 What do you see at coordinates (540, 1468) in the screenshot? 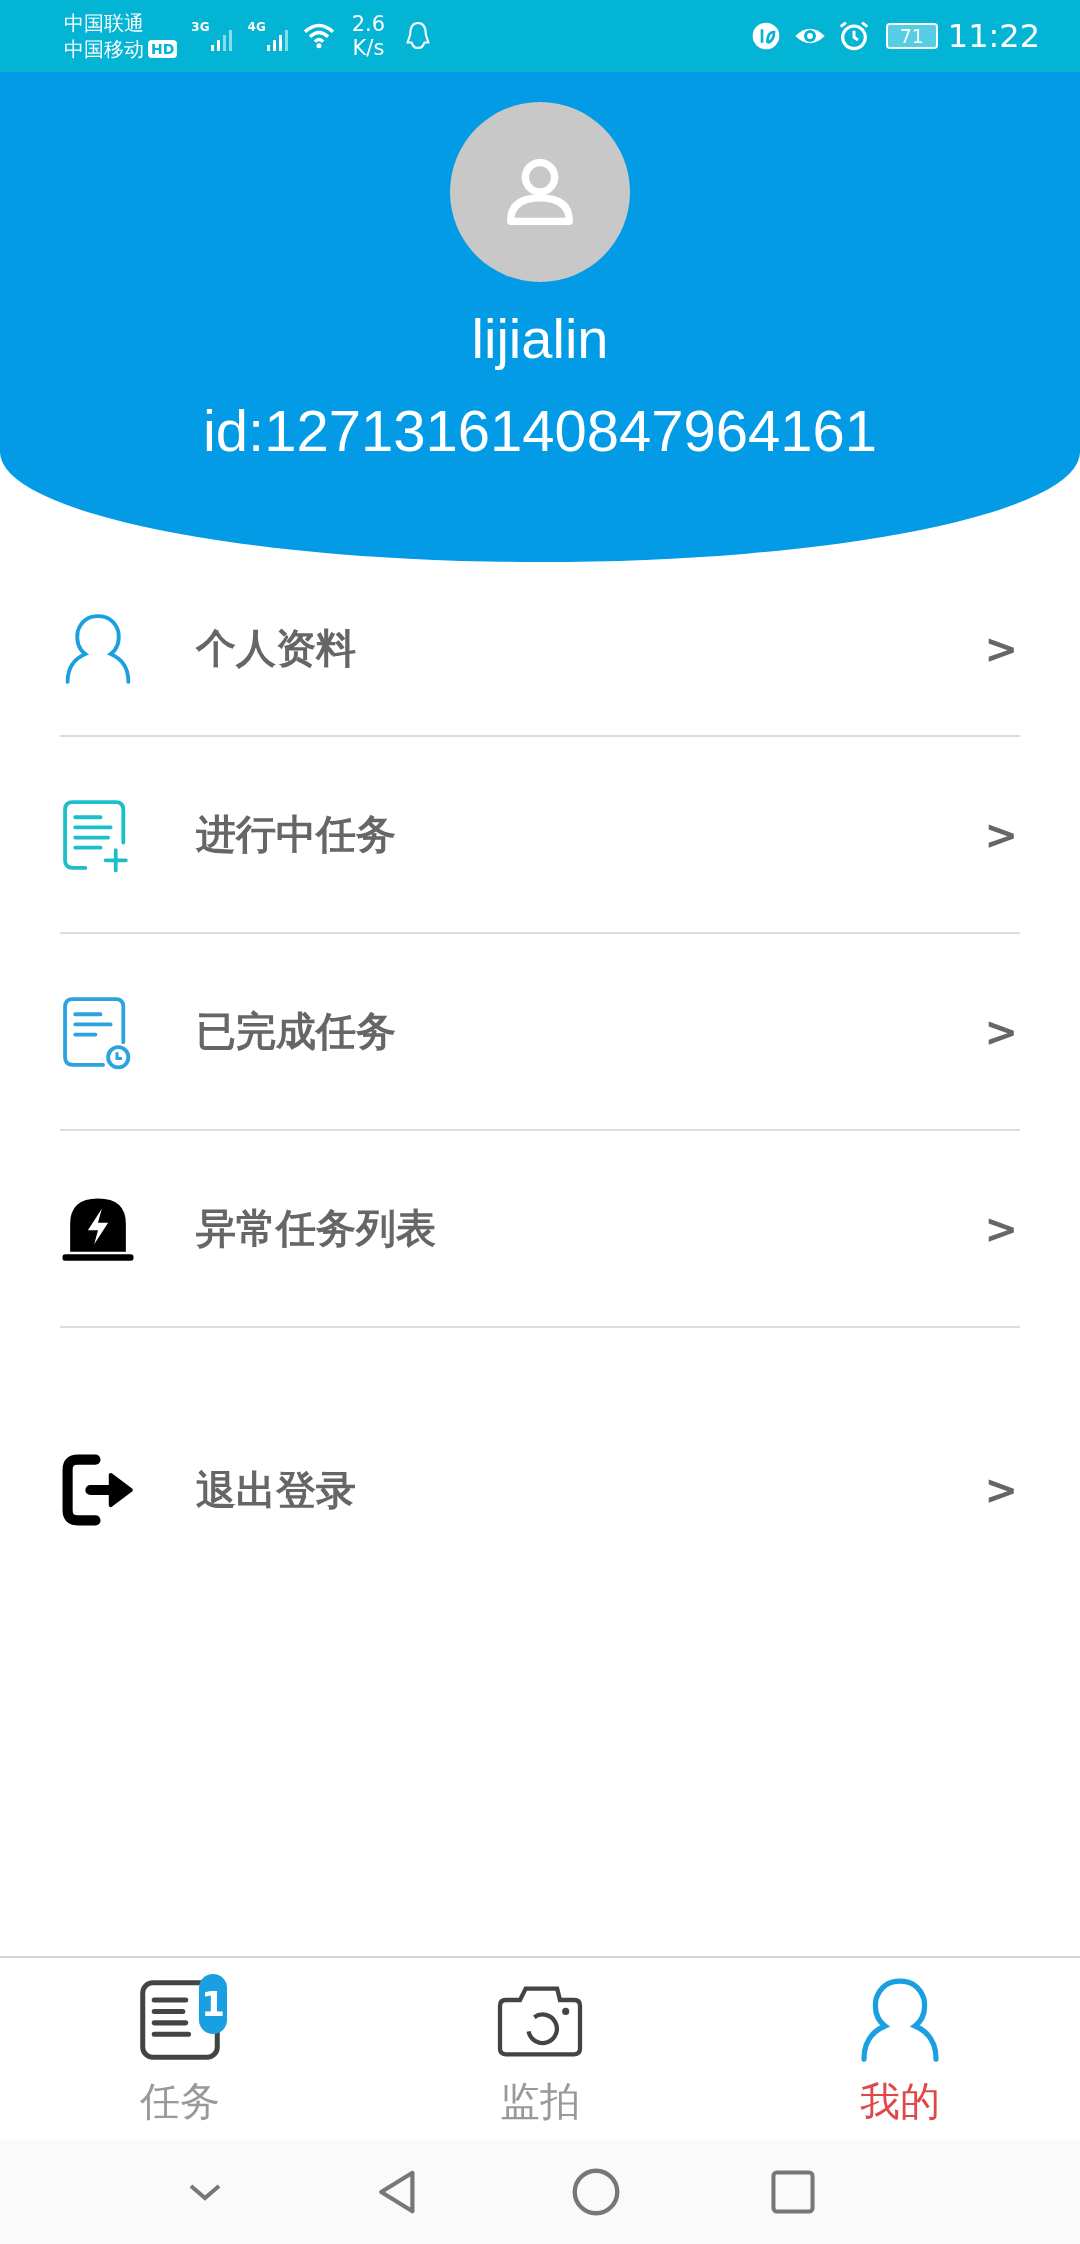
I see `logout-item: 退出登录 >` at bounding box center [540, 1468].